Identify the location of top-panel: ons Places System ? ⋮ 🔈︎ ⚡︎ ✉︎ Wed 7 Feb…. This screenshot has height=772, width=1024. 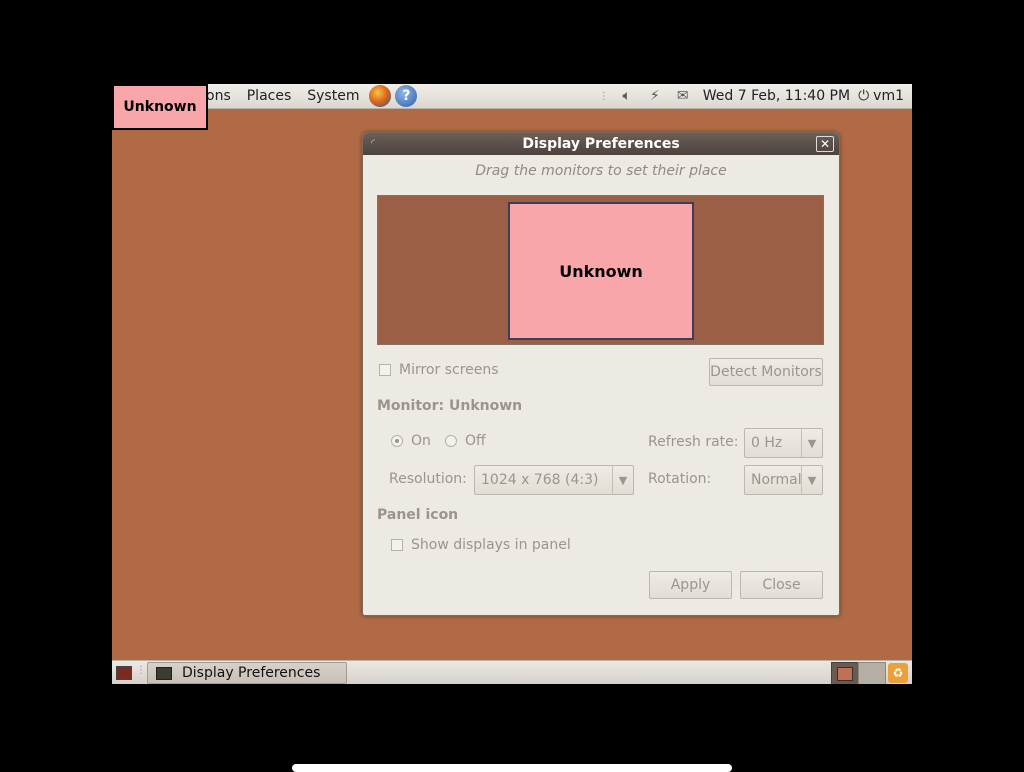
(512, 96).